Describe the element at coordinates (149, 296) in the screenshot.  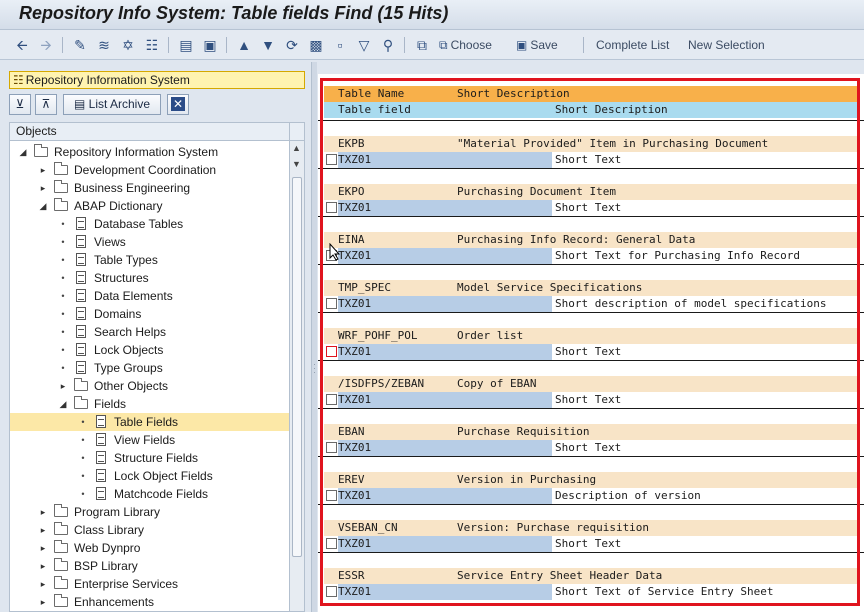
I see `tree-item: • Data Elements` at that location.